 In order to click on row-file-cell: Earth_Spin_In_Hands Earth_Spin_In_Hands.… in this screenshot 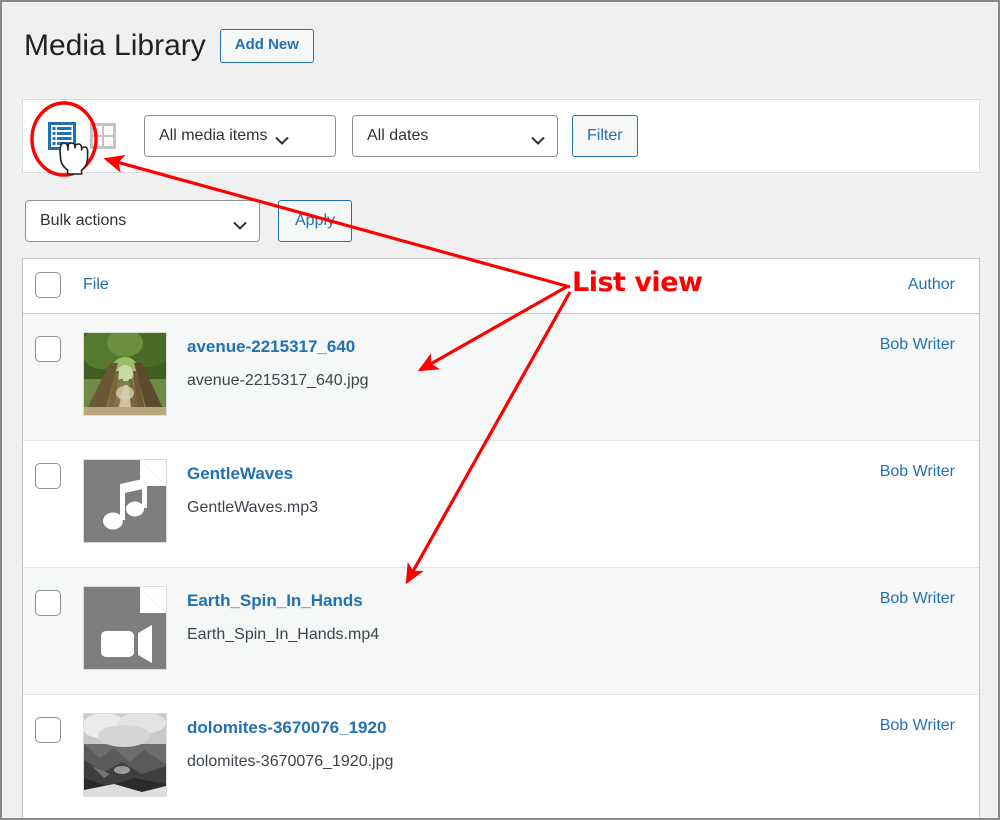, I will do `click(451, 630)`.